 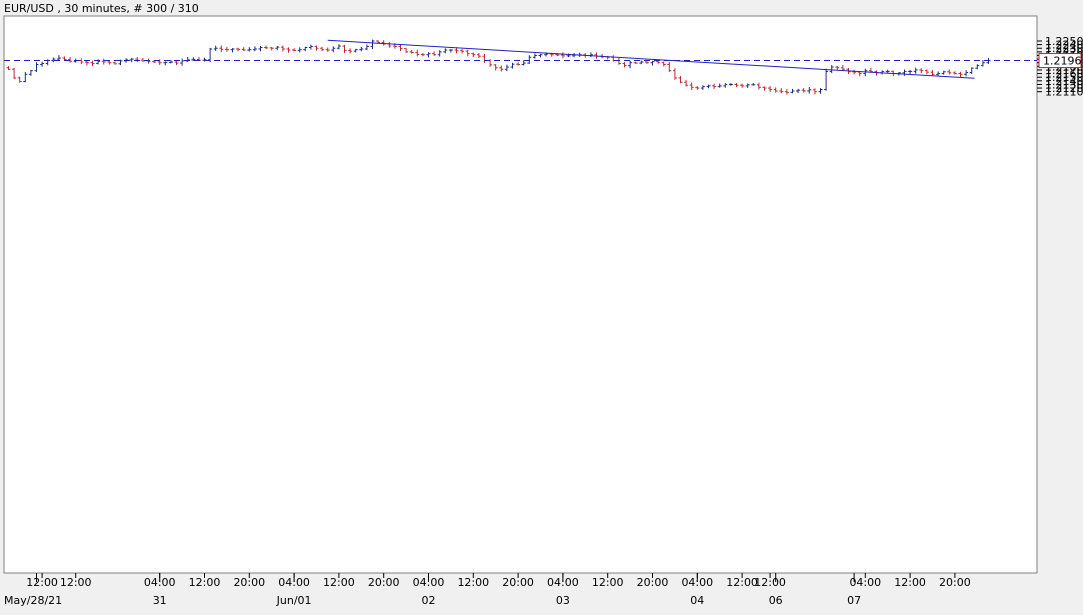 What do you see at coordinates (294, 600) in the screenshot?
I see `x-date-label: Jun/01` at bounding box center [294, 600].